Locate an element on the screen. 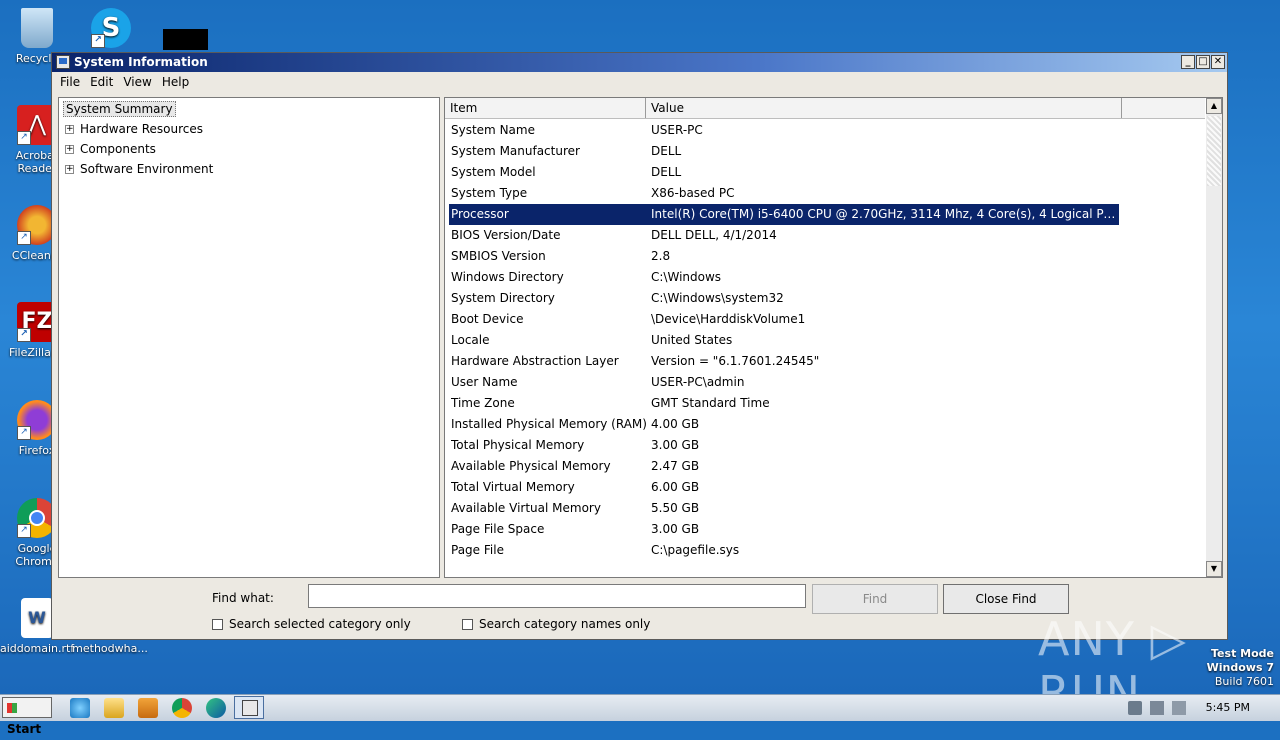 The image size is (1280, 740). close-button: ✕ is located at coordinates (1218, 62).